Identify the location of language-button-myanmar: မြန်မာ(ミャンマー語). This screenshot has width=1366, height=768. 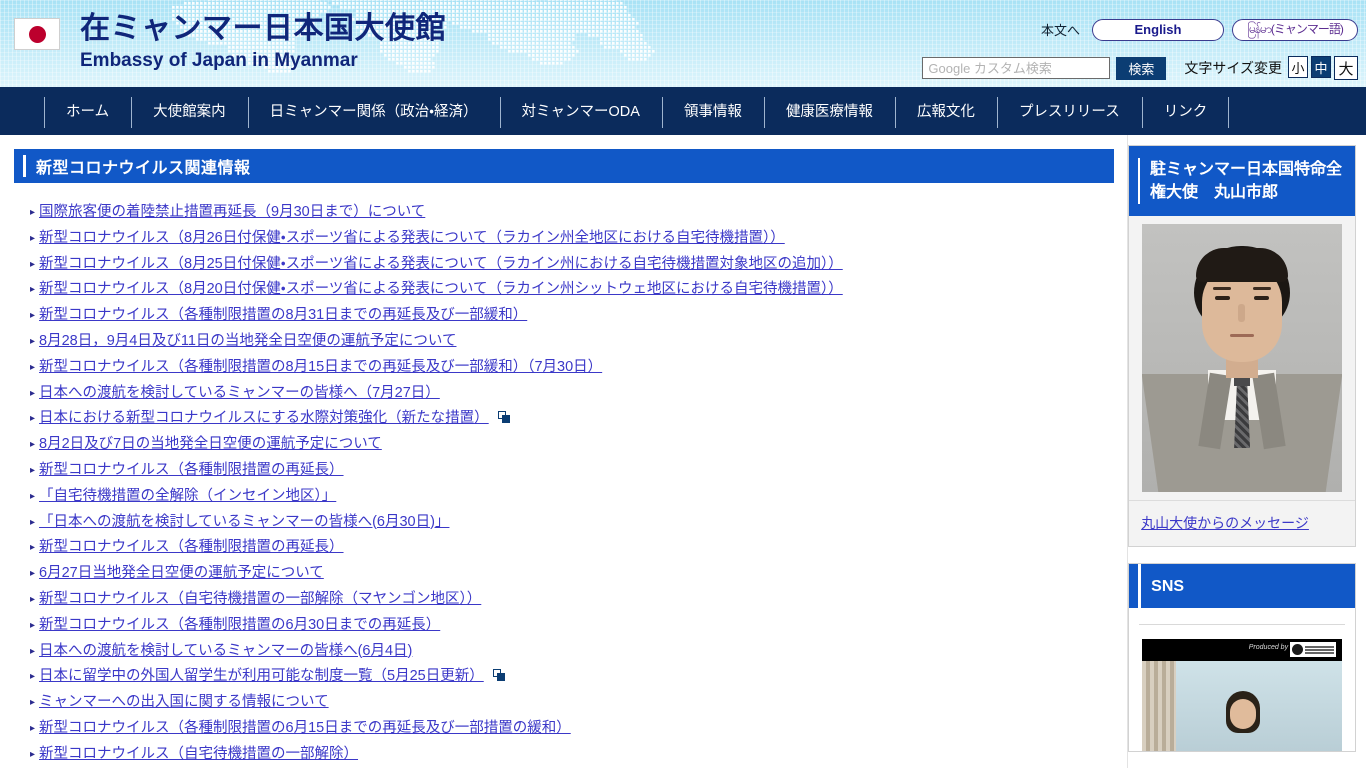
(1295, 29).